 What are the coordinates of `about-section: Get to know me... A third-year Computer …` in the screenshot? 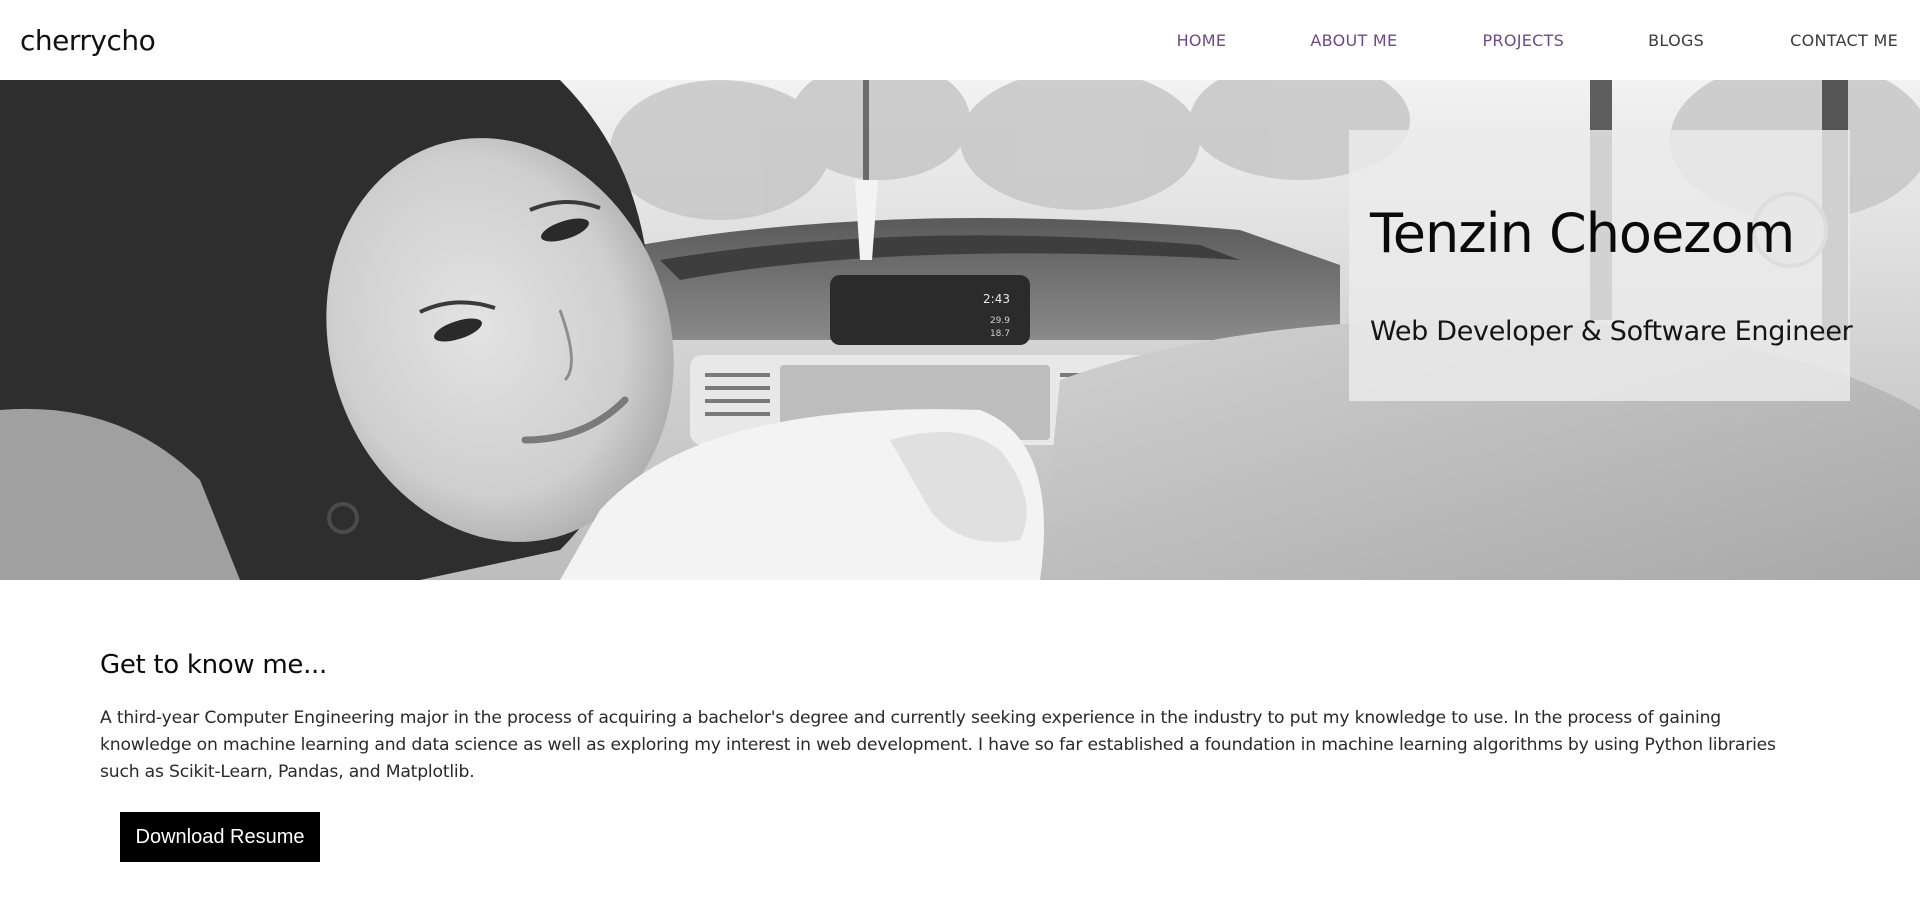 It's located at (960, 718).